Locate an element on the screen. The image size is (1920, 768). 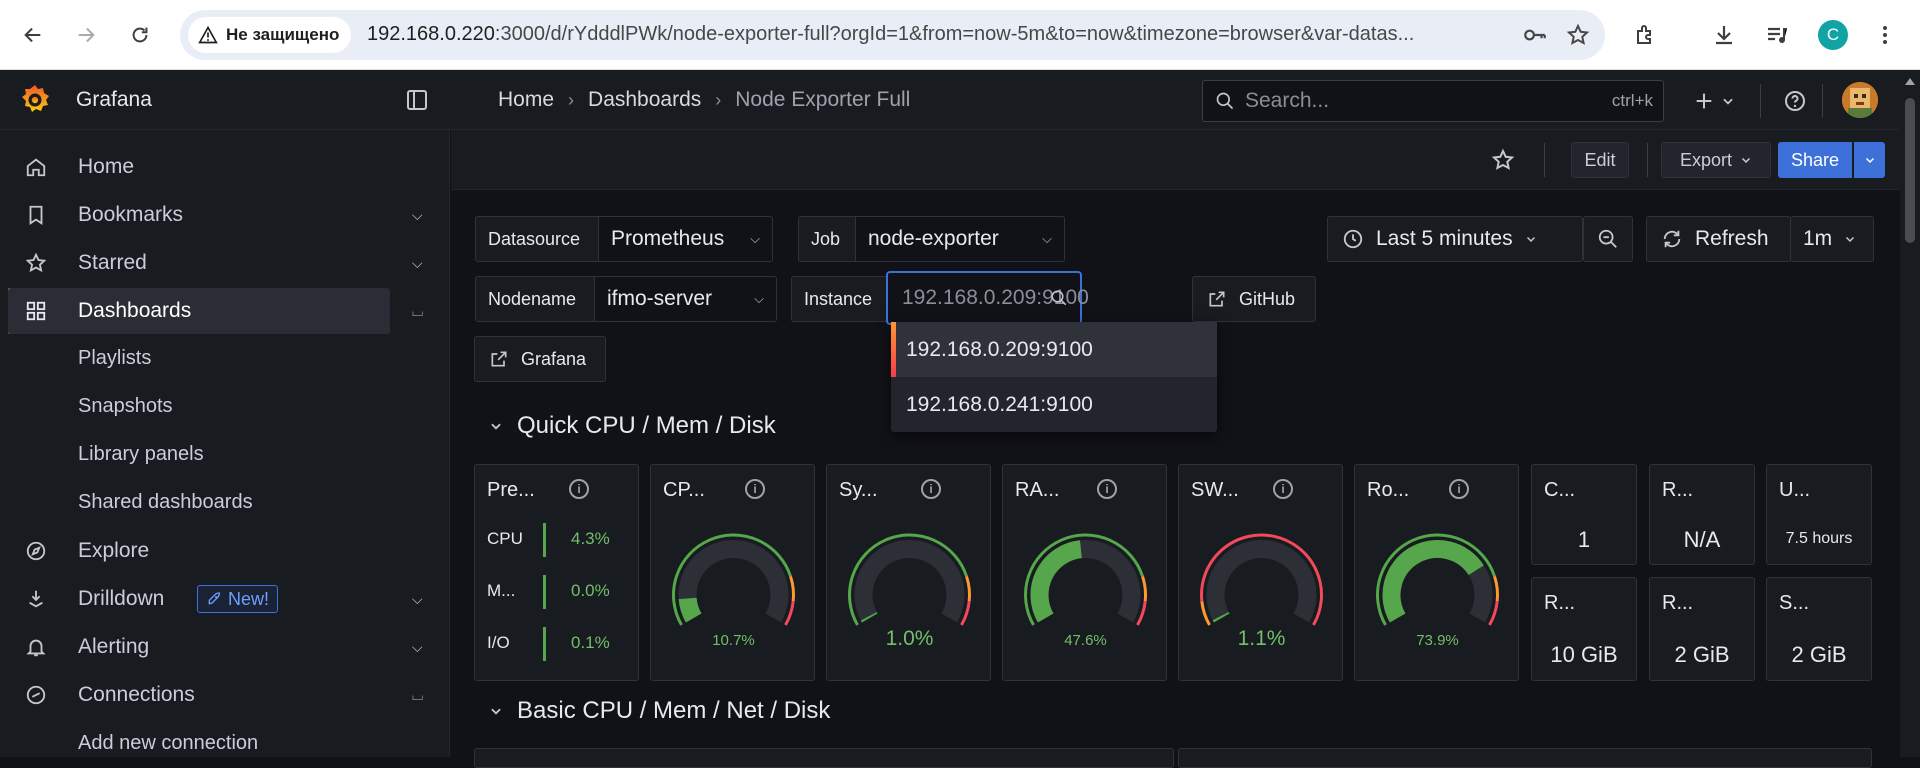
downloads-button is located at coordinates (1724, 35).